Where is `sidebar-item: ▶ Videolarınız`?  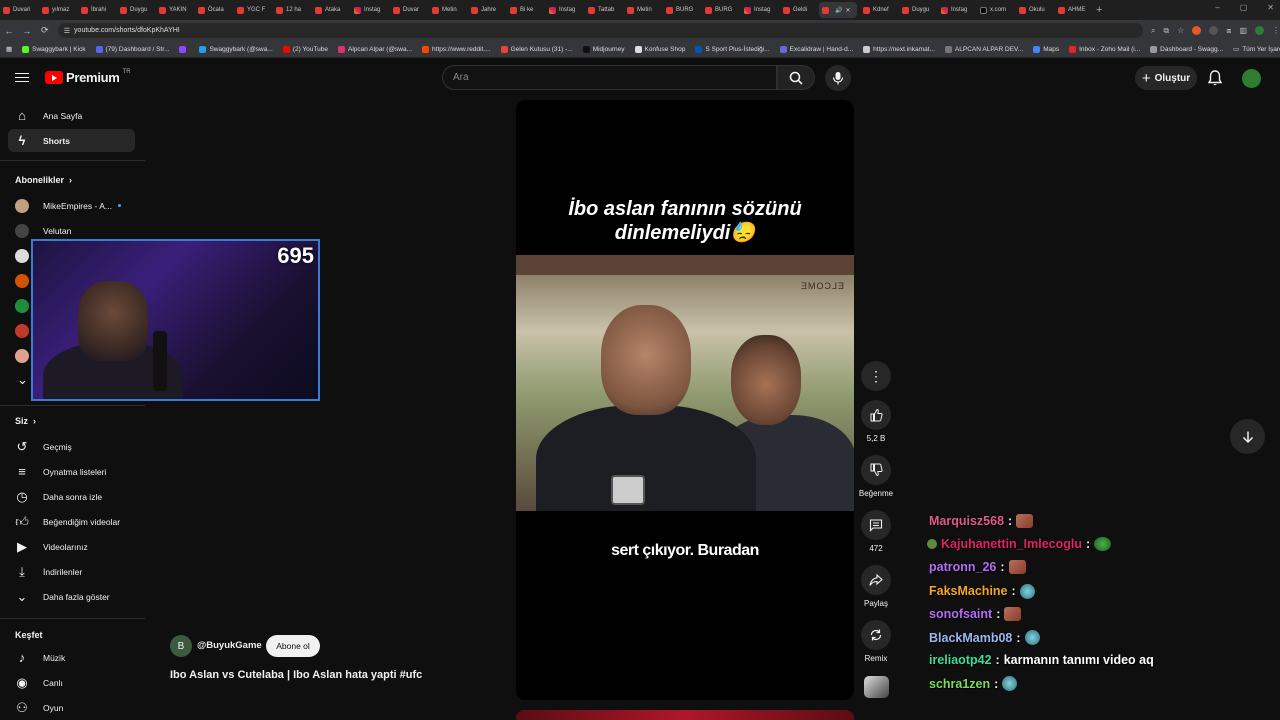 sidebar-item: ▶ Videolarınız is located at coordinates (71, 546).